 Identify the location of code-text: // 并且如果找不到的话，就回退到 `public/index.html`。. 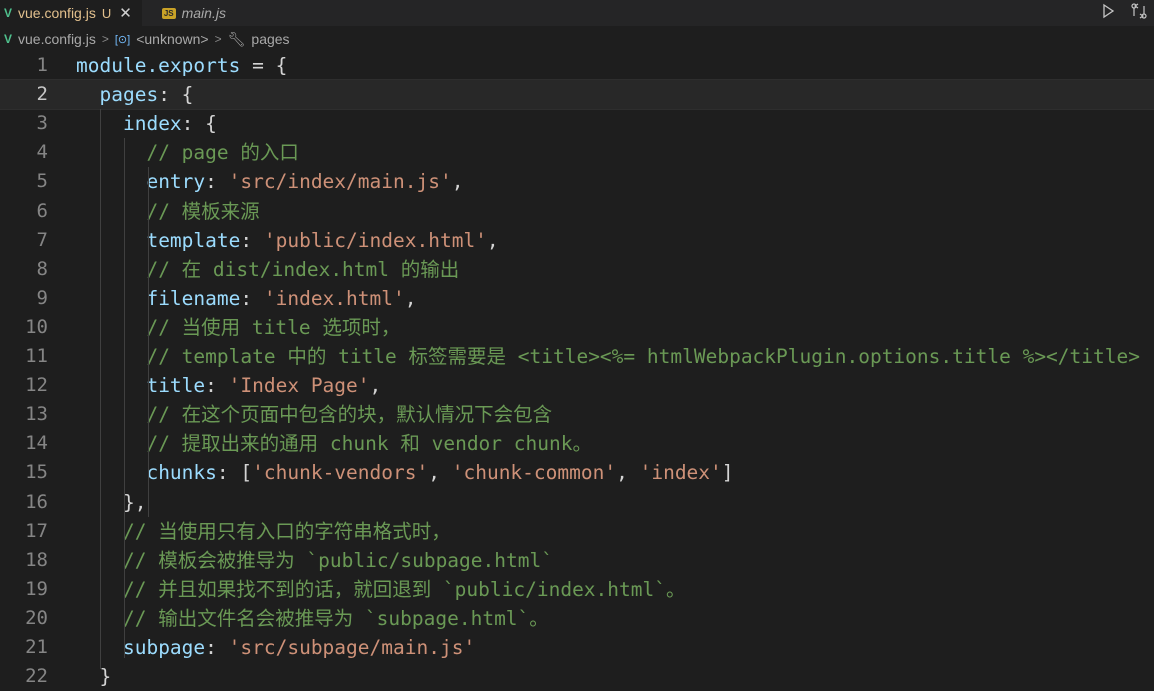
(381, 589).